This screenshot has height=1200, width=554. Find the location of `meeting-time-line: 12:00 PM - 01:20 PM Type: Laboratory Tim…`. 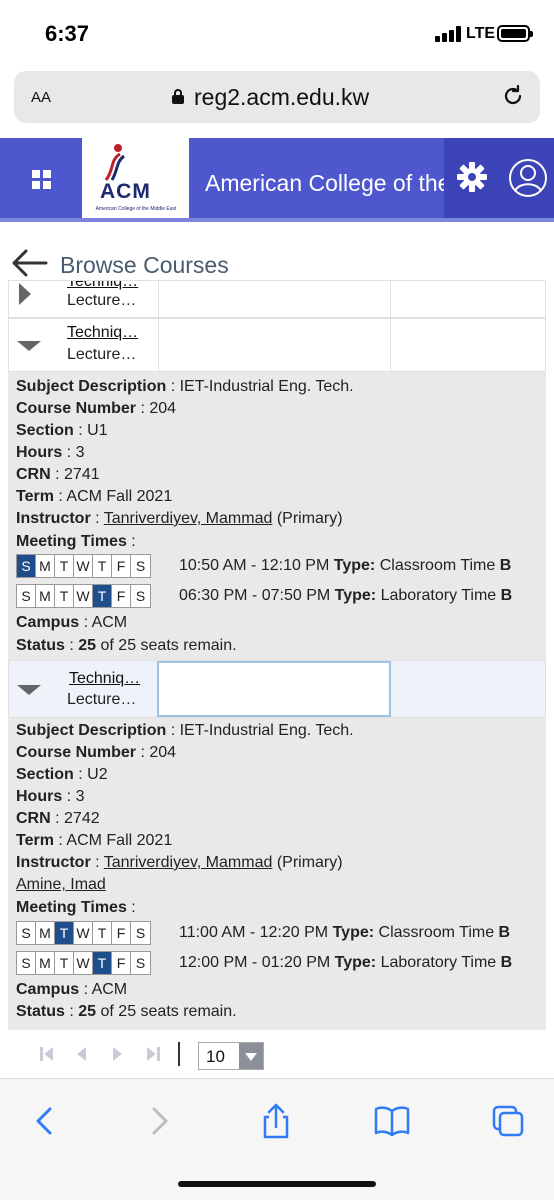

meeting-time-line: 12:00 PM - 01:20 PM Type: Laboratory Tim… is located at coordinates (346, 962).